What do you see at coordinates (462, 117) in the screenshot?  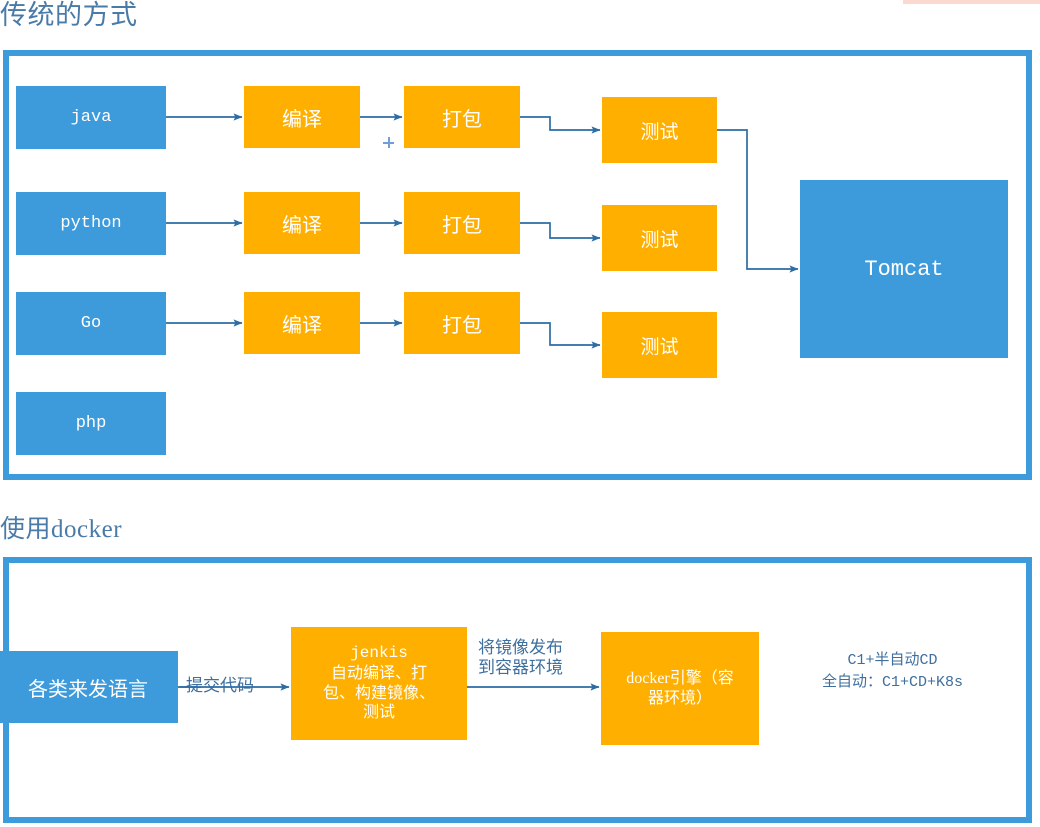 I see `node-package-java: 打包` at bounding box center [462, 117].